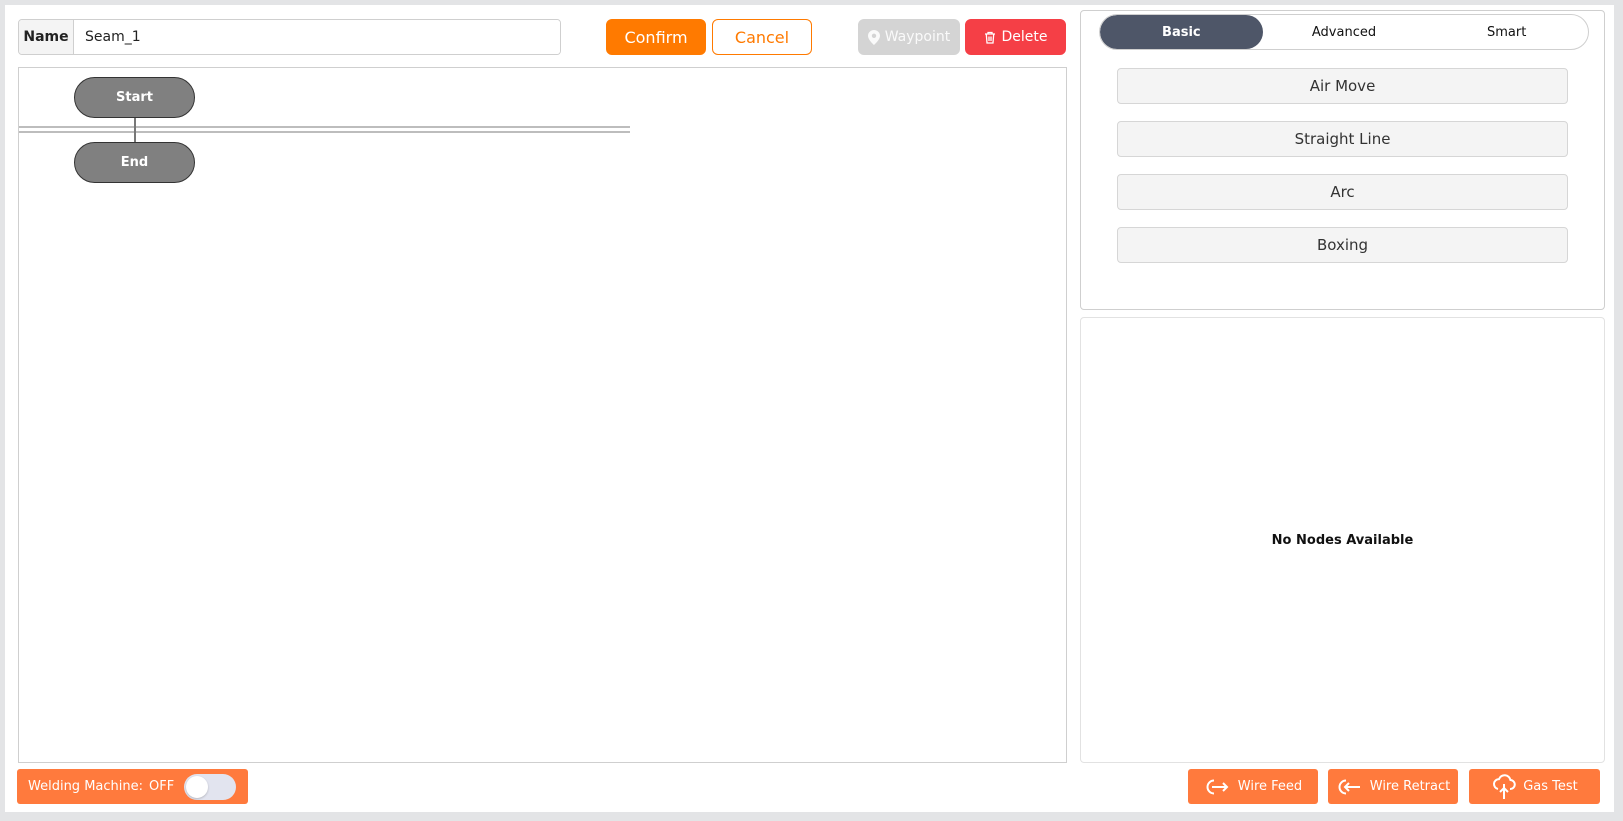  Describe the element at coordinates (1504, 786) in the screenshot. I see `gas-cloud-icon` at that location.